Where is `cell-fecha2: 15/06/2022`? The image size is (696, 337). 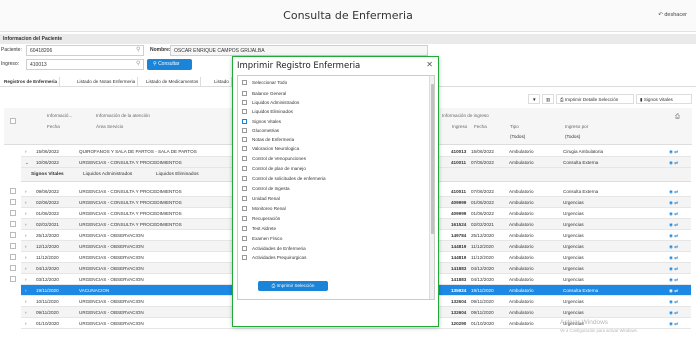
cell-fecha2: 15/06/2022 is located at coordinates (482, 151).